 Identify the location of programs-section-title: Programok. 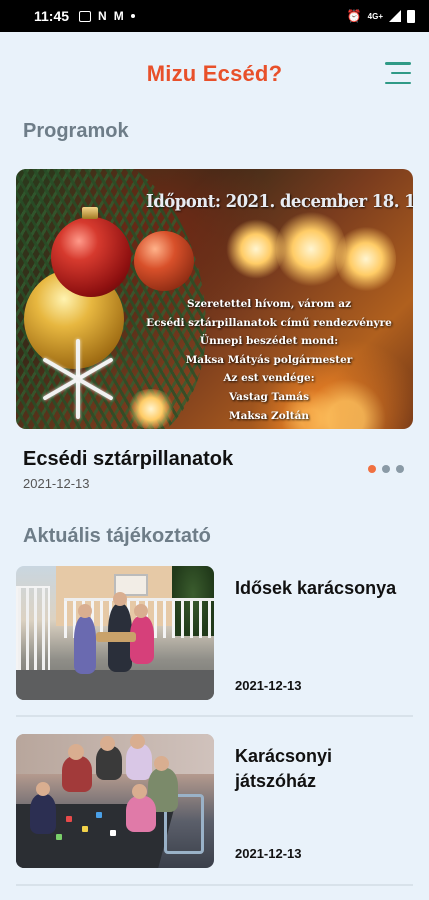
(76, 131).